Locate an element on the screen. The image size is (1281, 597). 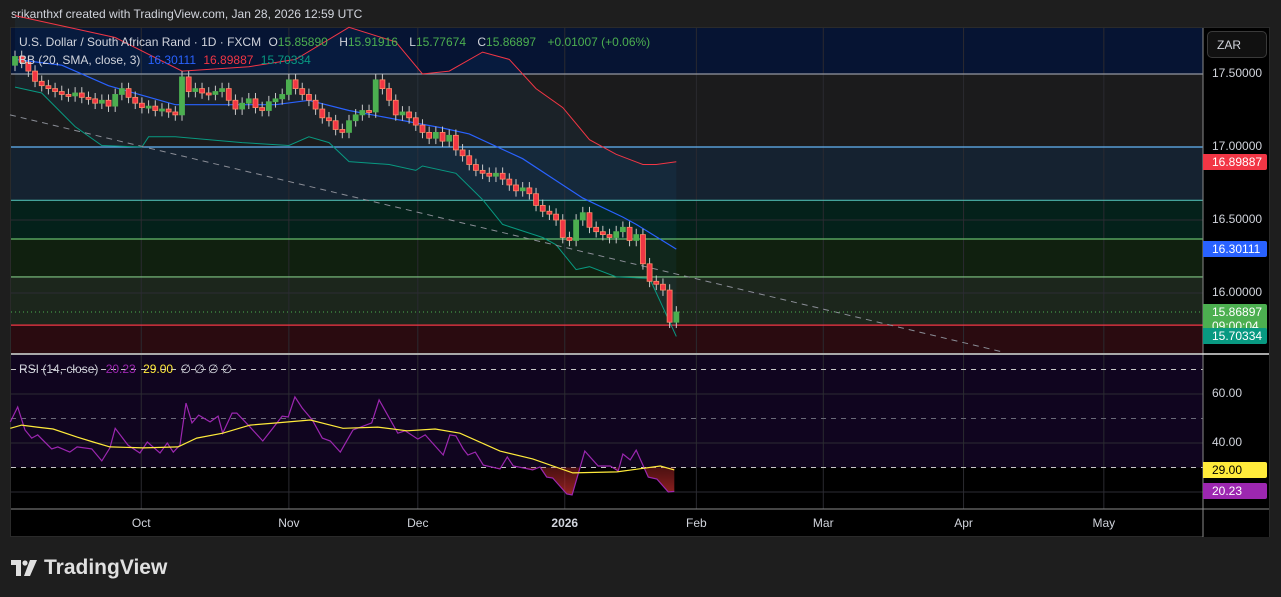
price-badge: 15.70334 is located at coordinates (1235, 336).